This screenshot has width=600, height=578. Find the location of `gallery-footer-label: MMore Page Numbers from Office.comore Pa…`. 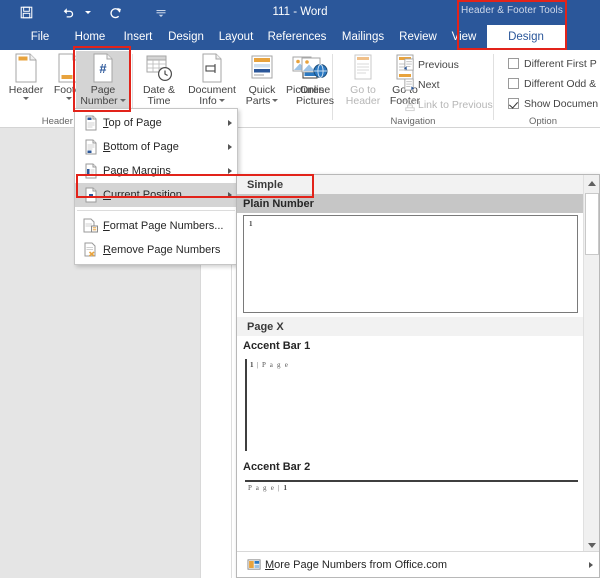

gallery-footer-label: MMore Page Numbers from Office.comore Pa… is located at coordinates (356, 564).